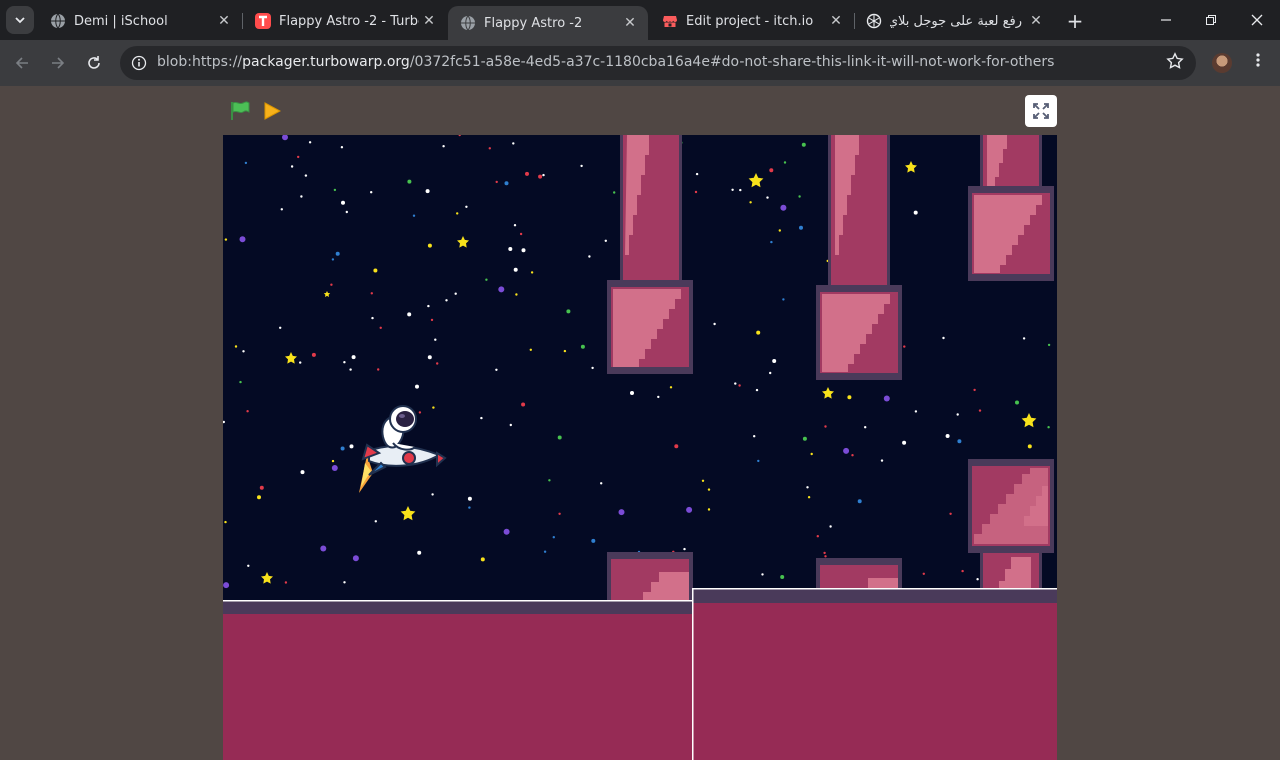 This screenshot has width=1280, height=760. I want to click on browser-menu-button, so click(1258, 62).